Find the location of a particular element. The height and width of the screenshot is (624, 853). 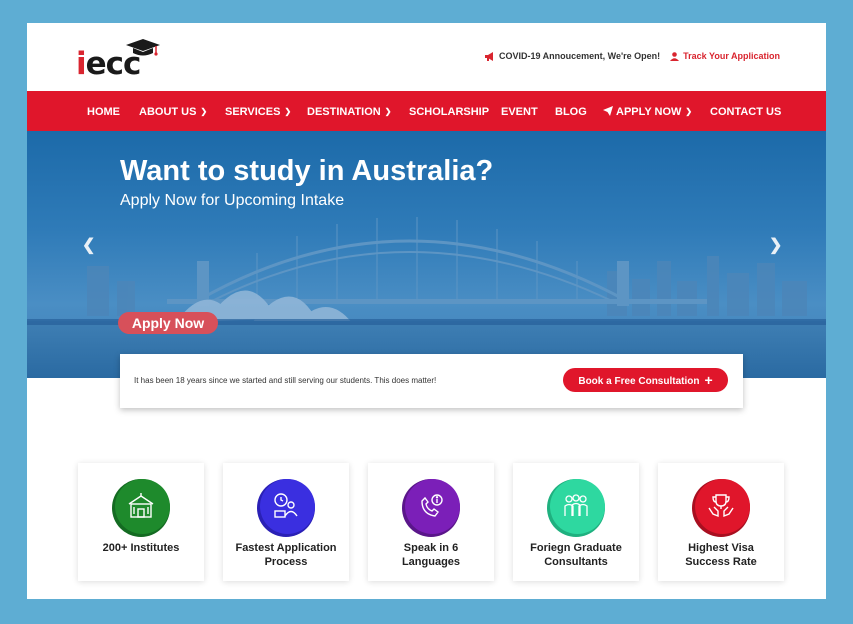

feature-label: Fastest Application Process is located at coordinates (286, 555).